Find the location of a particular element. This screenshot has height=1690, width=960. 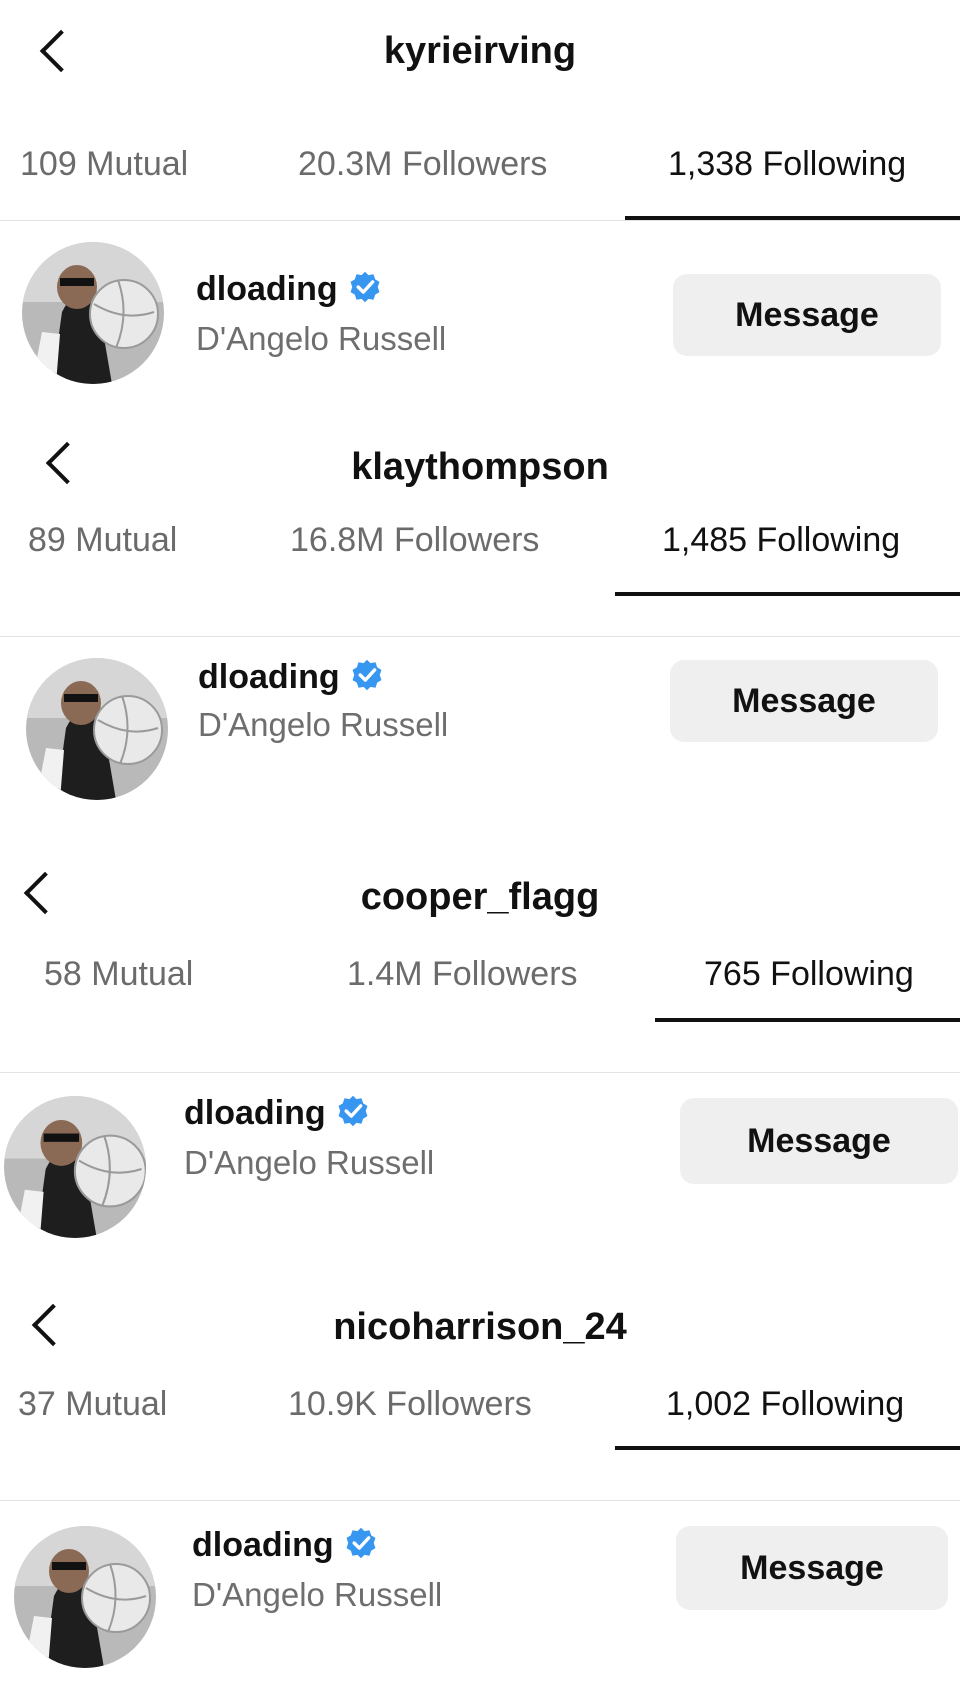

tab-following: 1,338 Following is located at coordinates (787, 164).